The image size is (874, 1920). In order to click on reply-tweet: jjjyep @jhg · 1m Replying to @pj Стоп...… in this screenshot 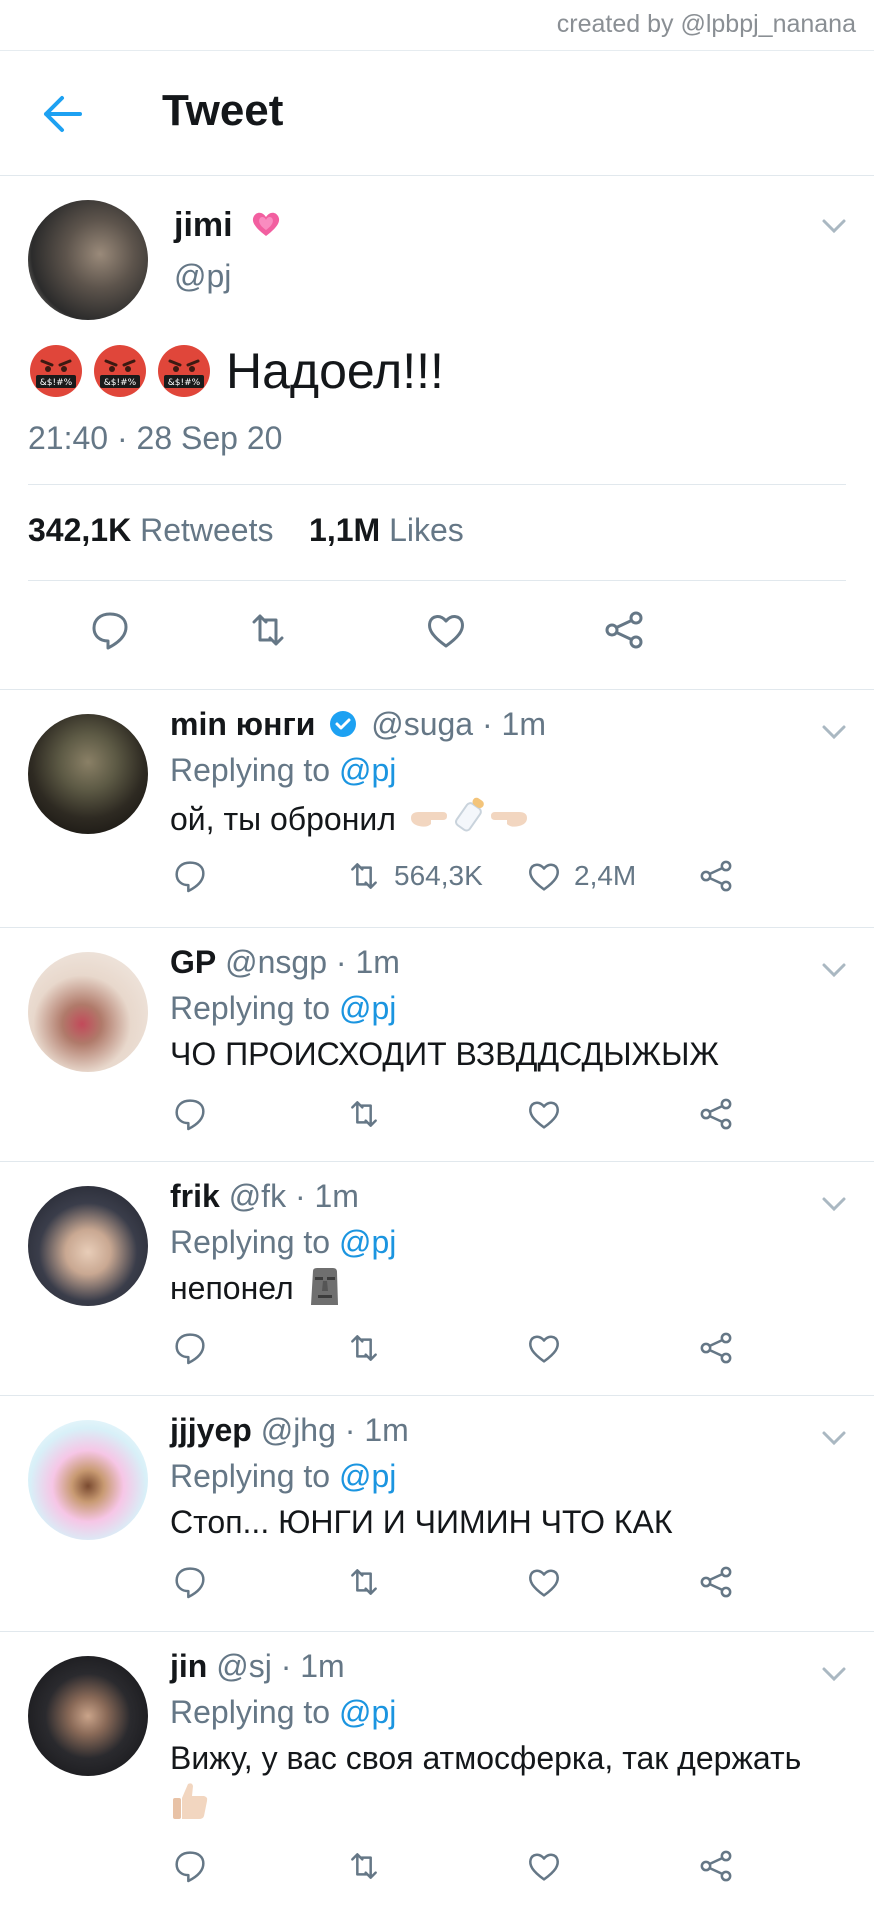, I will do `click(437, 1514)`.